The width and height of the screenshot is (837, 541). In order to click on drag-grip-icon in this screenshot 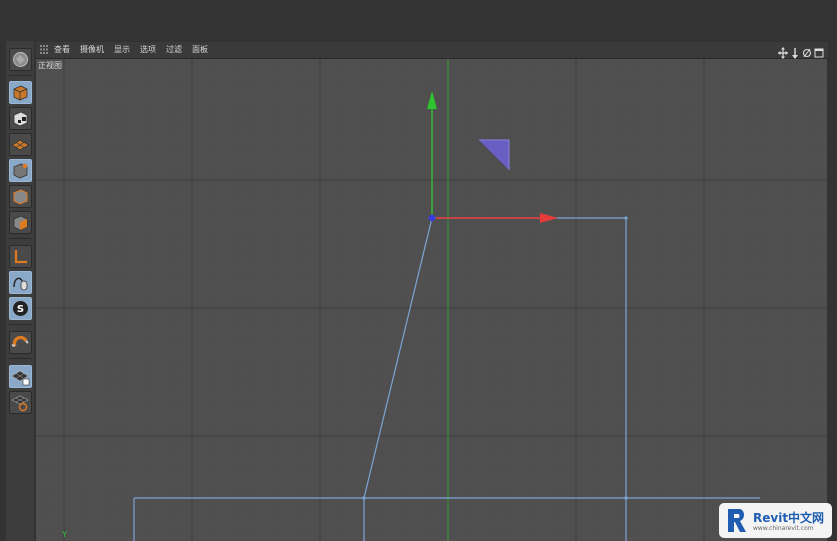, I will do `click(44, 49)`.